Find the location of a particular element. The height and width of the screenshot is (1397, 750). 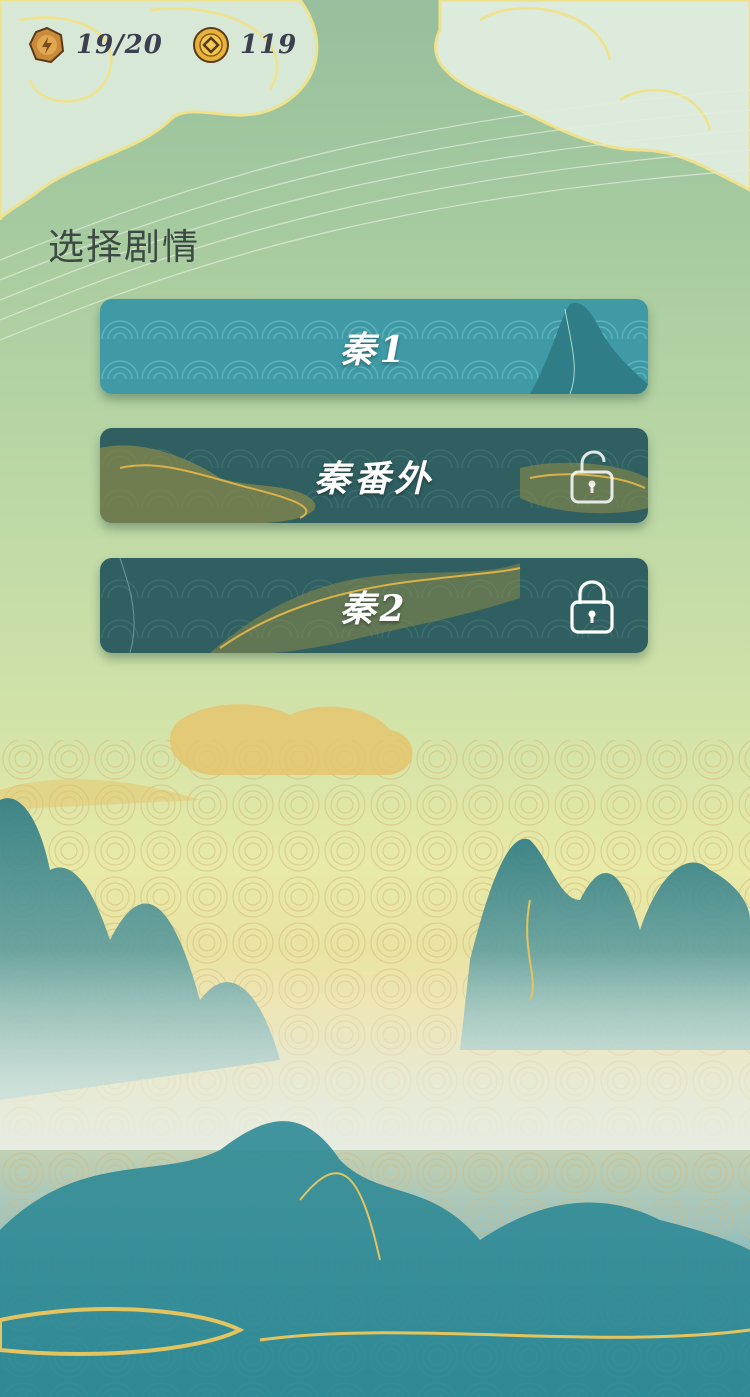

story-label-2: 秦番外 is located at coordinates (373, 478).